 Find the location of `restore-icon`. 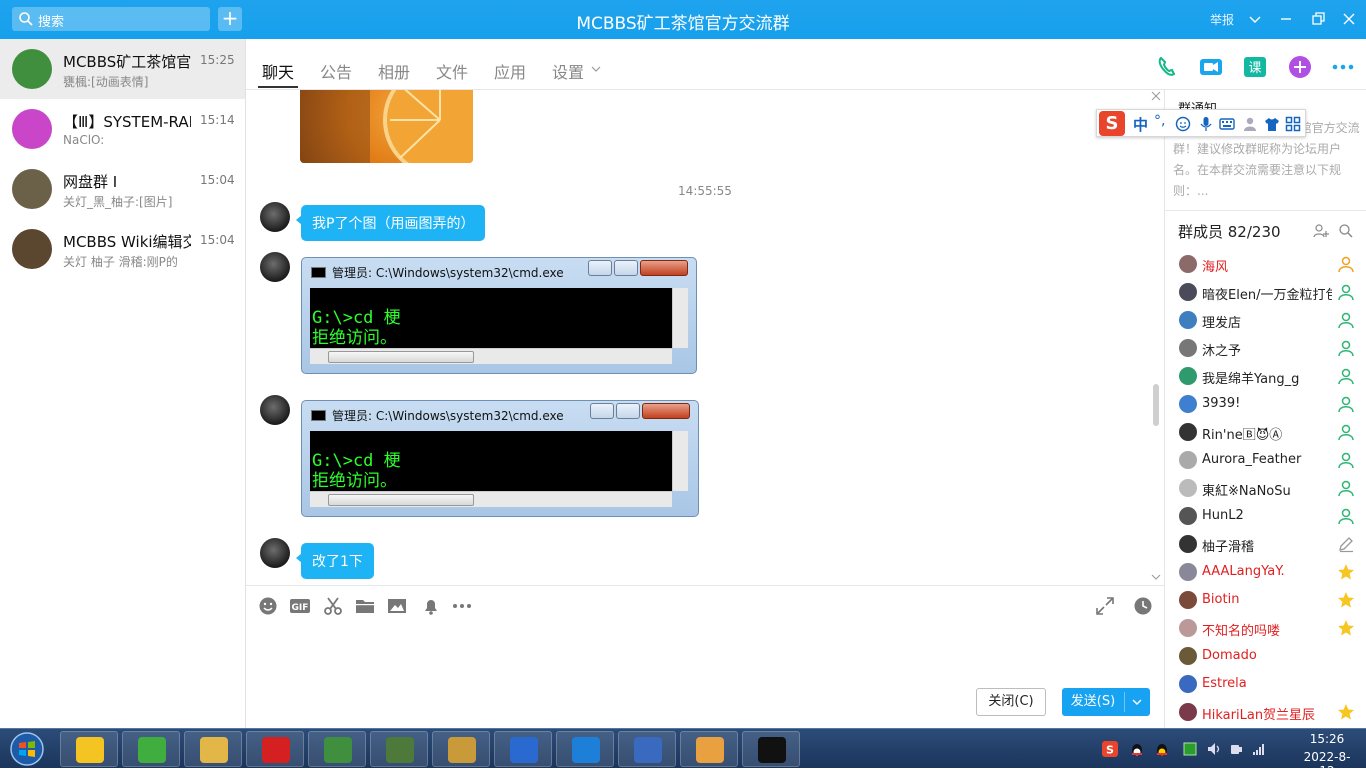

restore-icon is located at coordinates (1318, 19).